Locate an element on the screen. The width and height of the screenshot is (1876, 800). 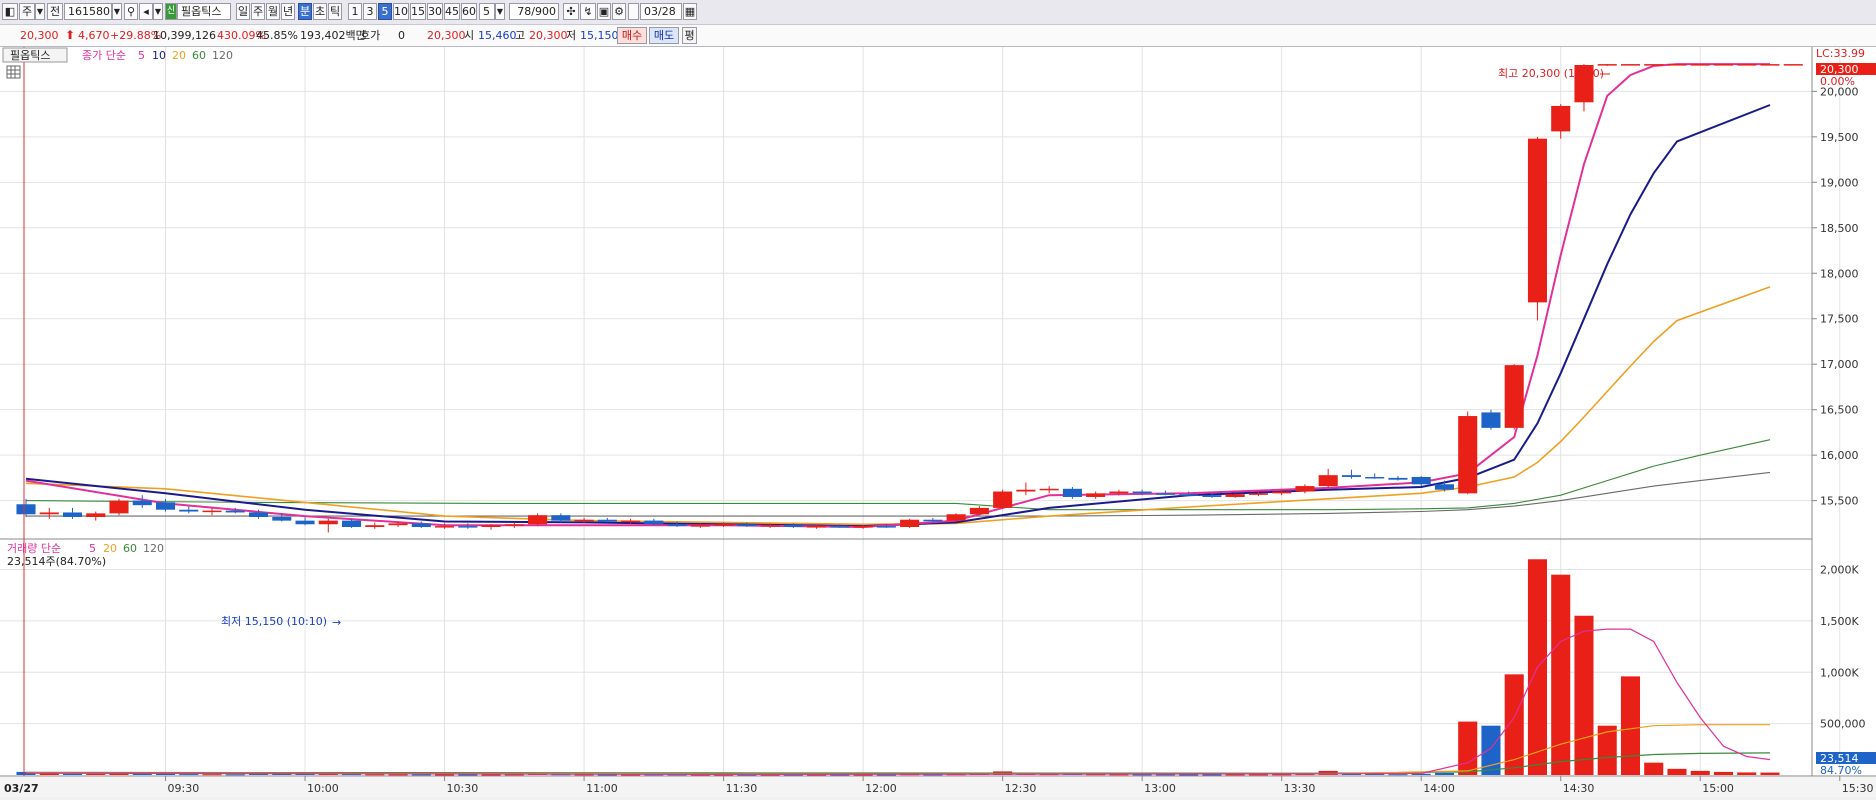
period-tick: 틱 is located at coordinates (335, 11).